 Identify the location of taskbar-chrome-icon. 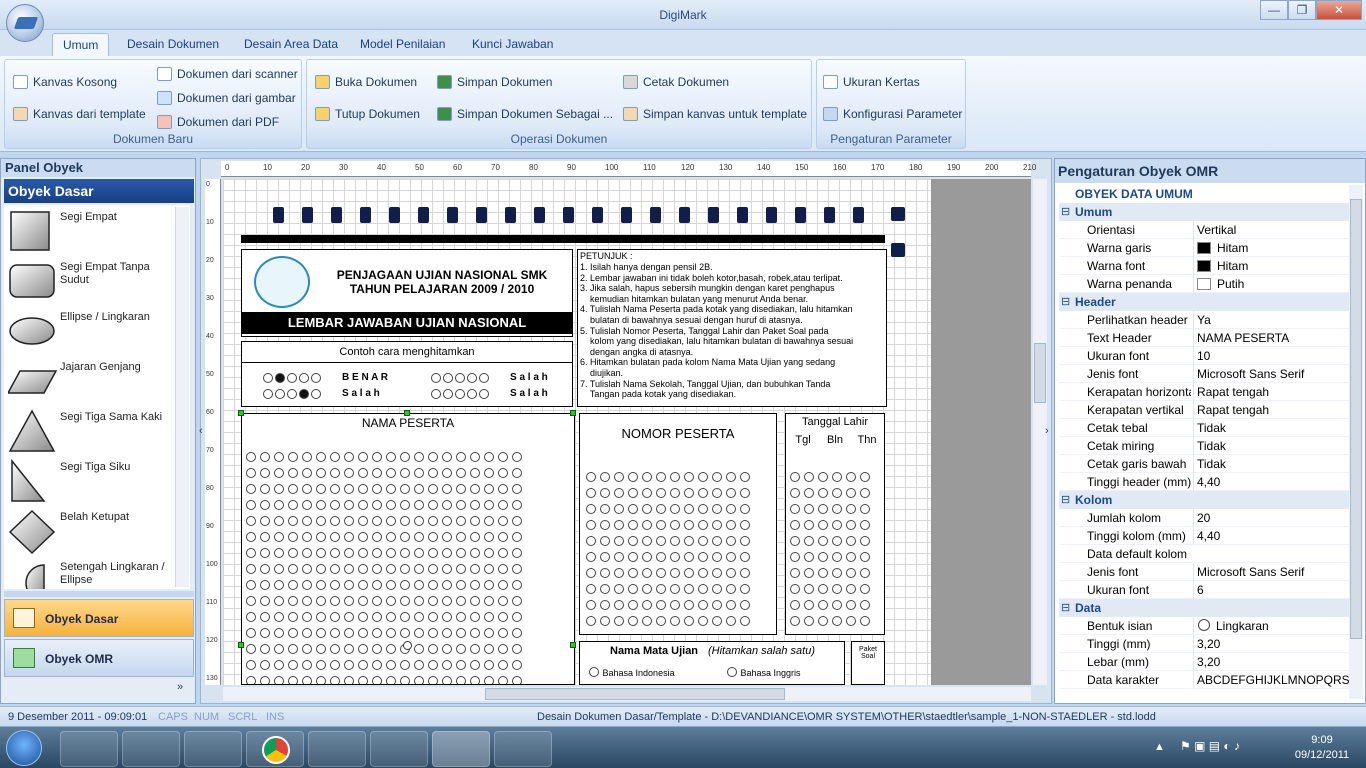
(275, 749).